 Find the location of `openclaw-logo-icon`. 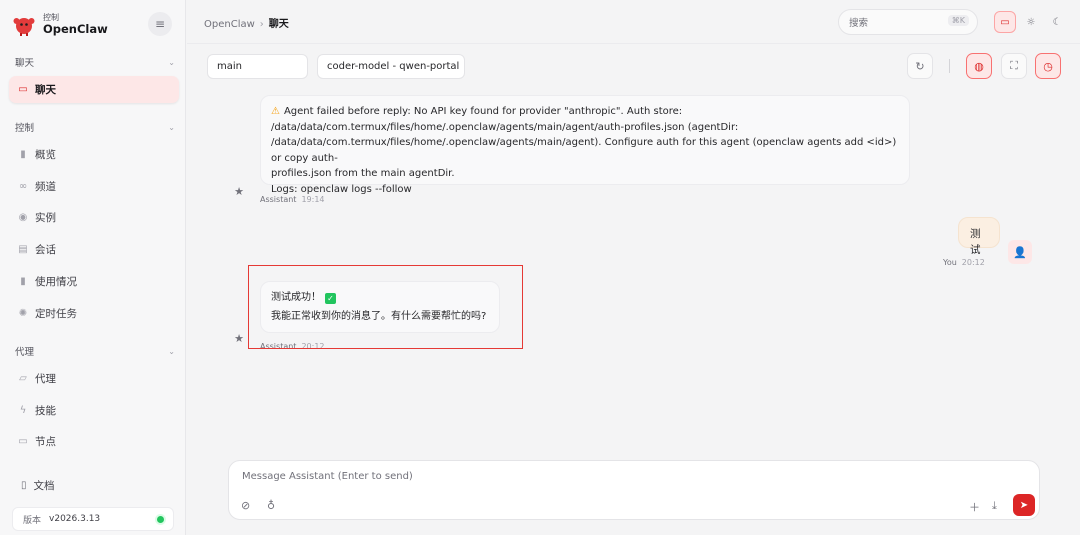

openclaw-logo-icon is located at coordinates (24, 27).